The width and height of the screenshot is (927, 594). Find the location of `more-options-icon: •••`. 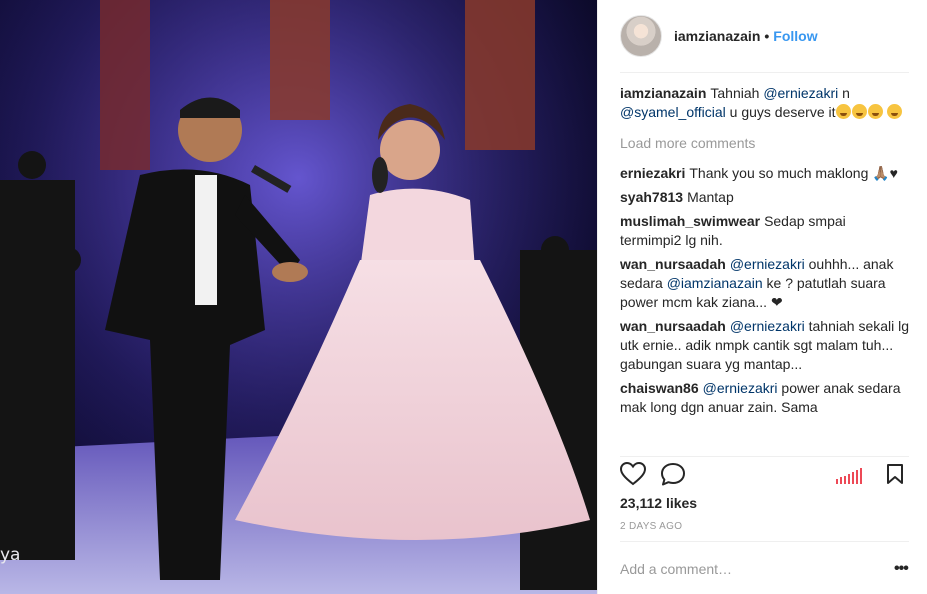

more-options-icon: ••• is located at coordinates (901, 569).